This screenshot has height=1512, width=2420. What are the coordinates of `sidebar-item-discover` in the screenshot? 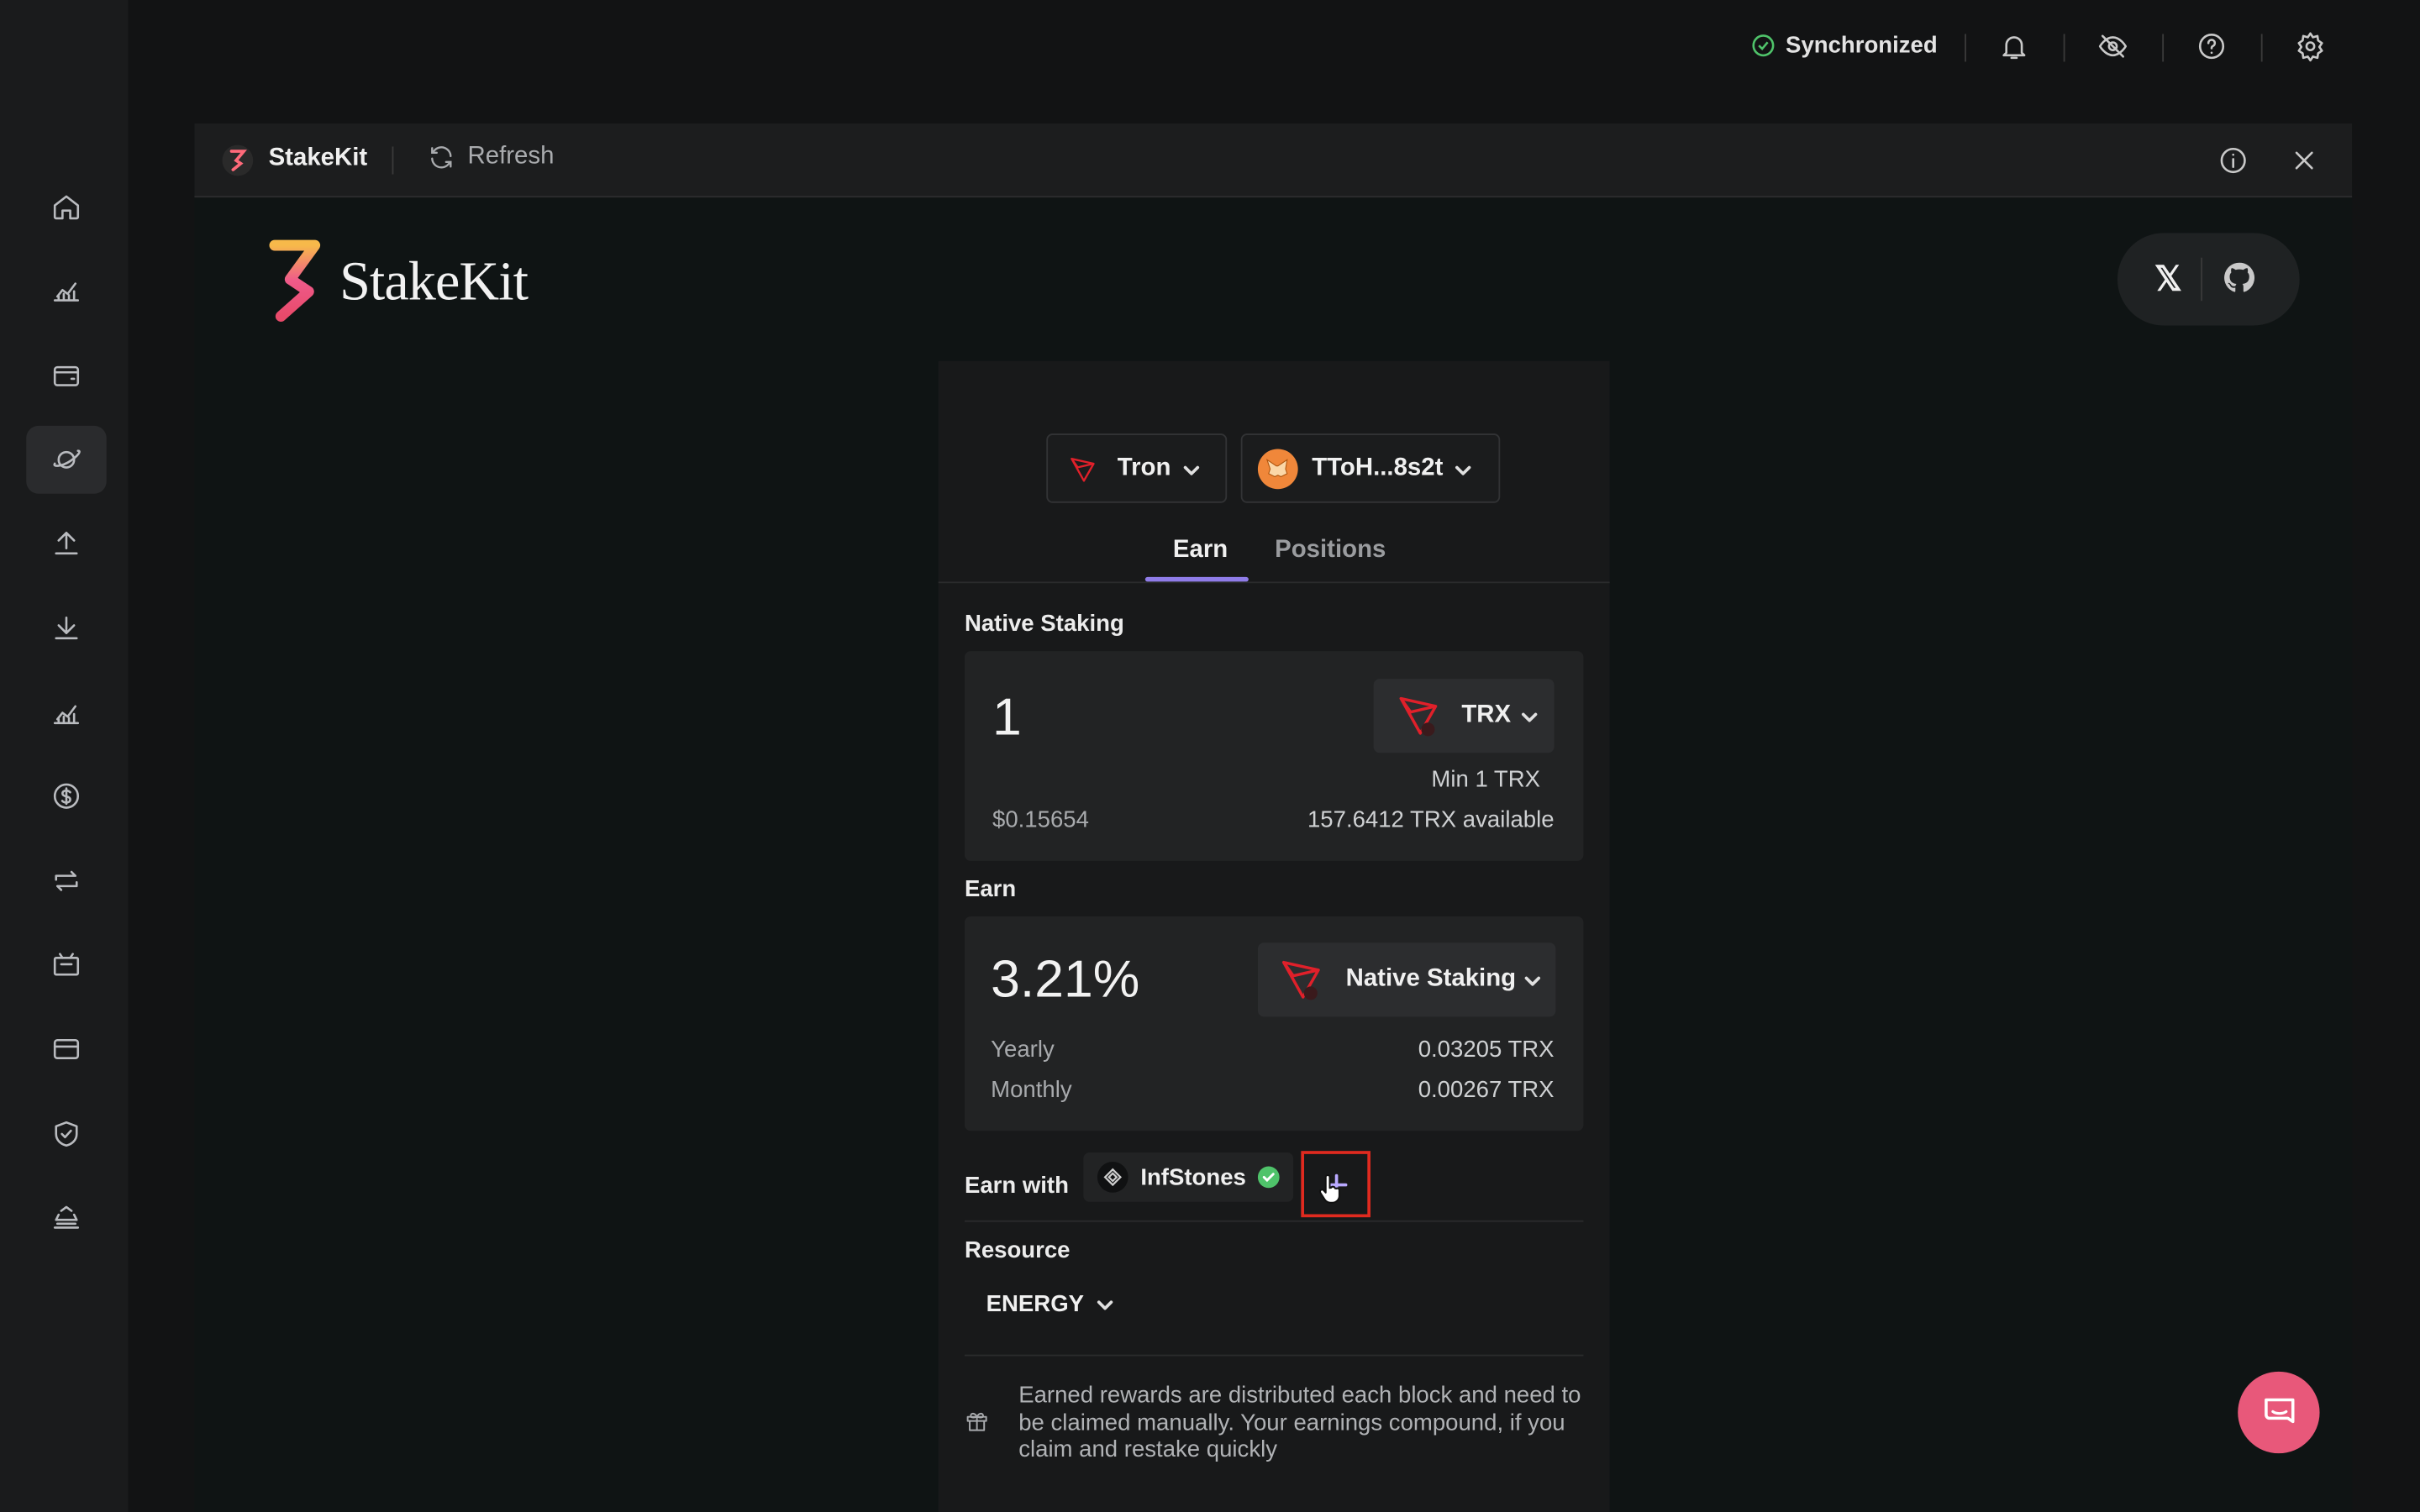 It's located at (66, 459).